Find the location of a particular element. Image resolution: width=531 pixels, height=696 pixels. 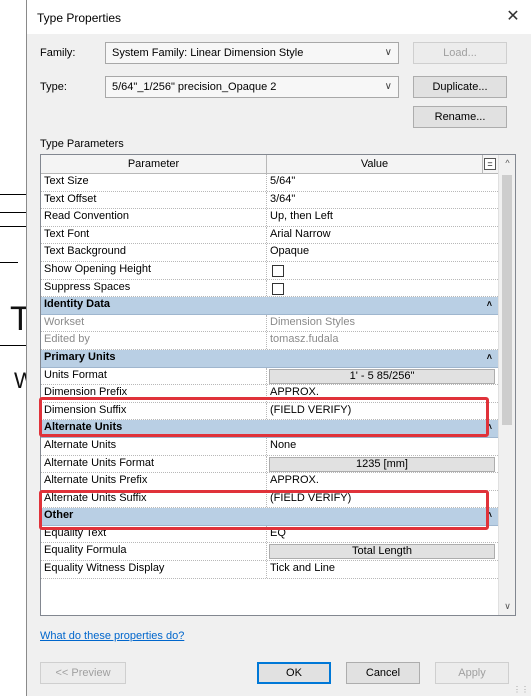

parameter-row: Edited by tomasz.fudala is located at coordinates (269, 341).